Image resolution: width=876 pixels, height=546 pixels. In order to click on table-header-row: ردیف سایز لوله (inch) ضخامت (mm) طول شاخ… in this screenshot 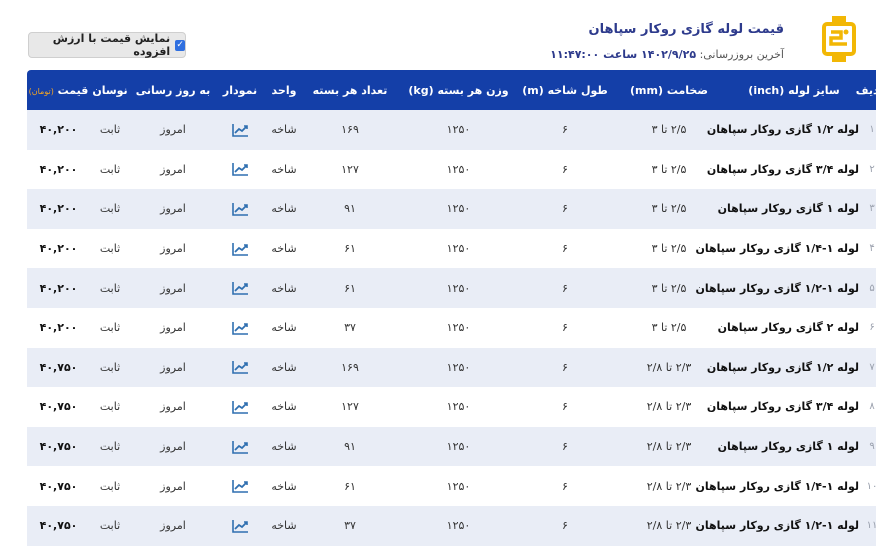, I will do `click(451, 90)`.